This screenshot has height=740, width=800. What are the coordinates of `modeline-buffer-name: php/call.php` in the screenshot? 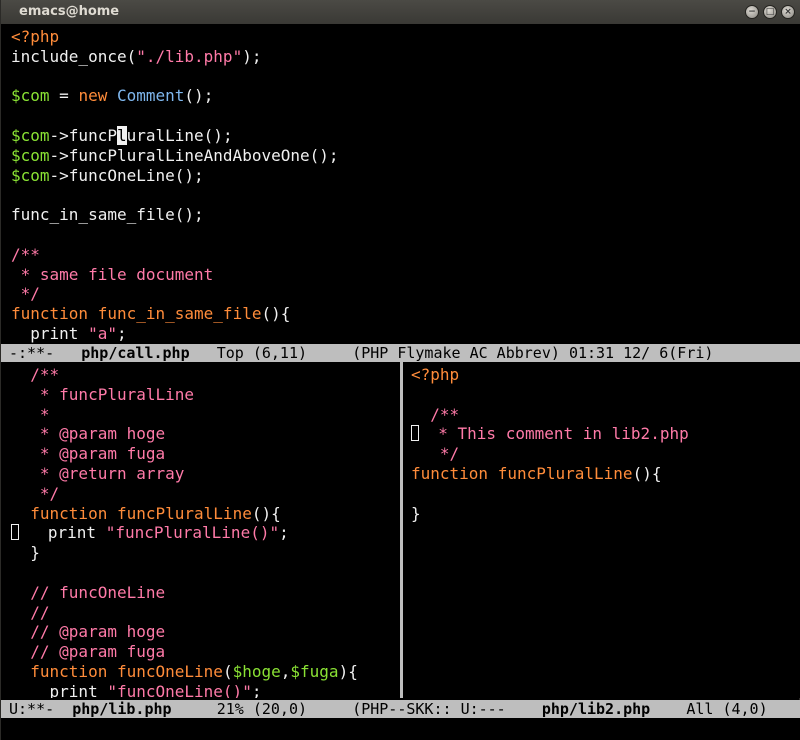 It's located at (135, 353).